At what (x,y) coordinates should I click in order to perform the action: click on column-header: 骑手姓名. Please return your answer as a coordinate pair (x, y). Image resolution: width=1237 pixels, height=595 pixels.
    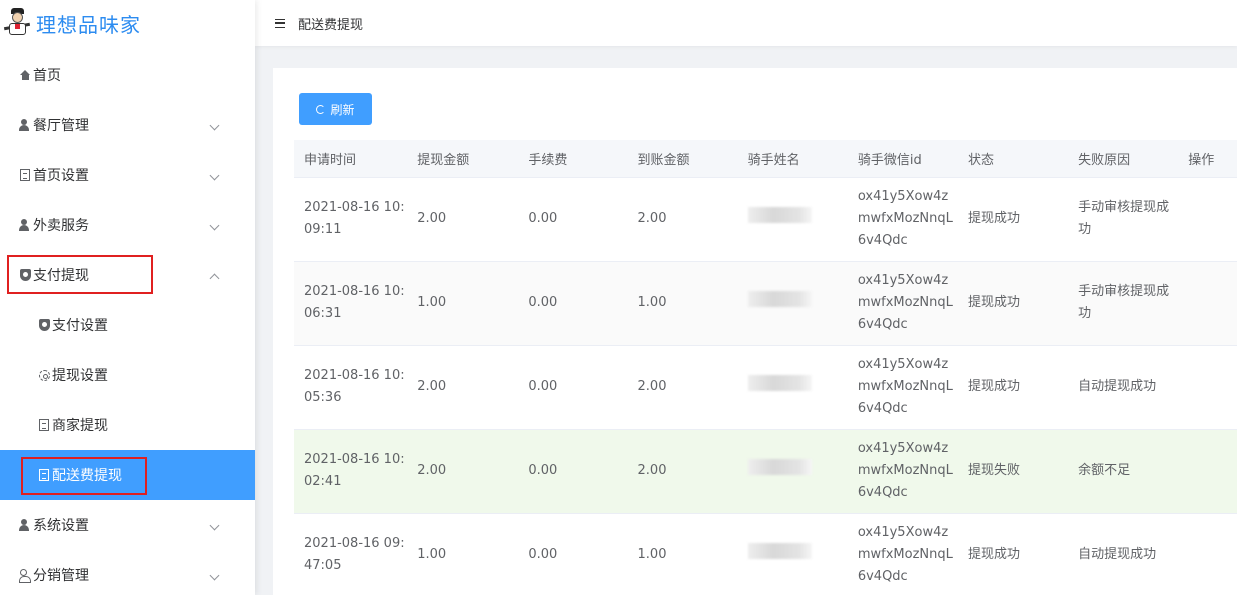
    Looking at the image, I should click on (792, 159).